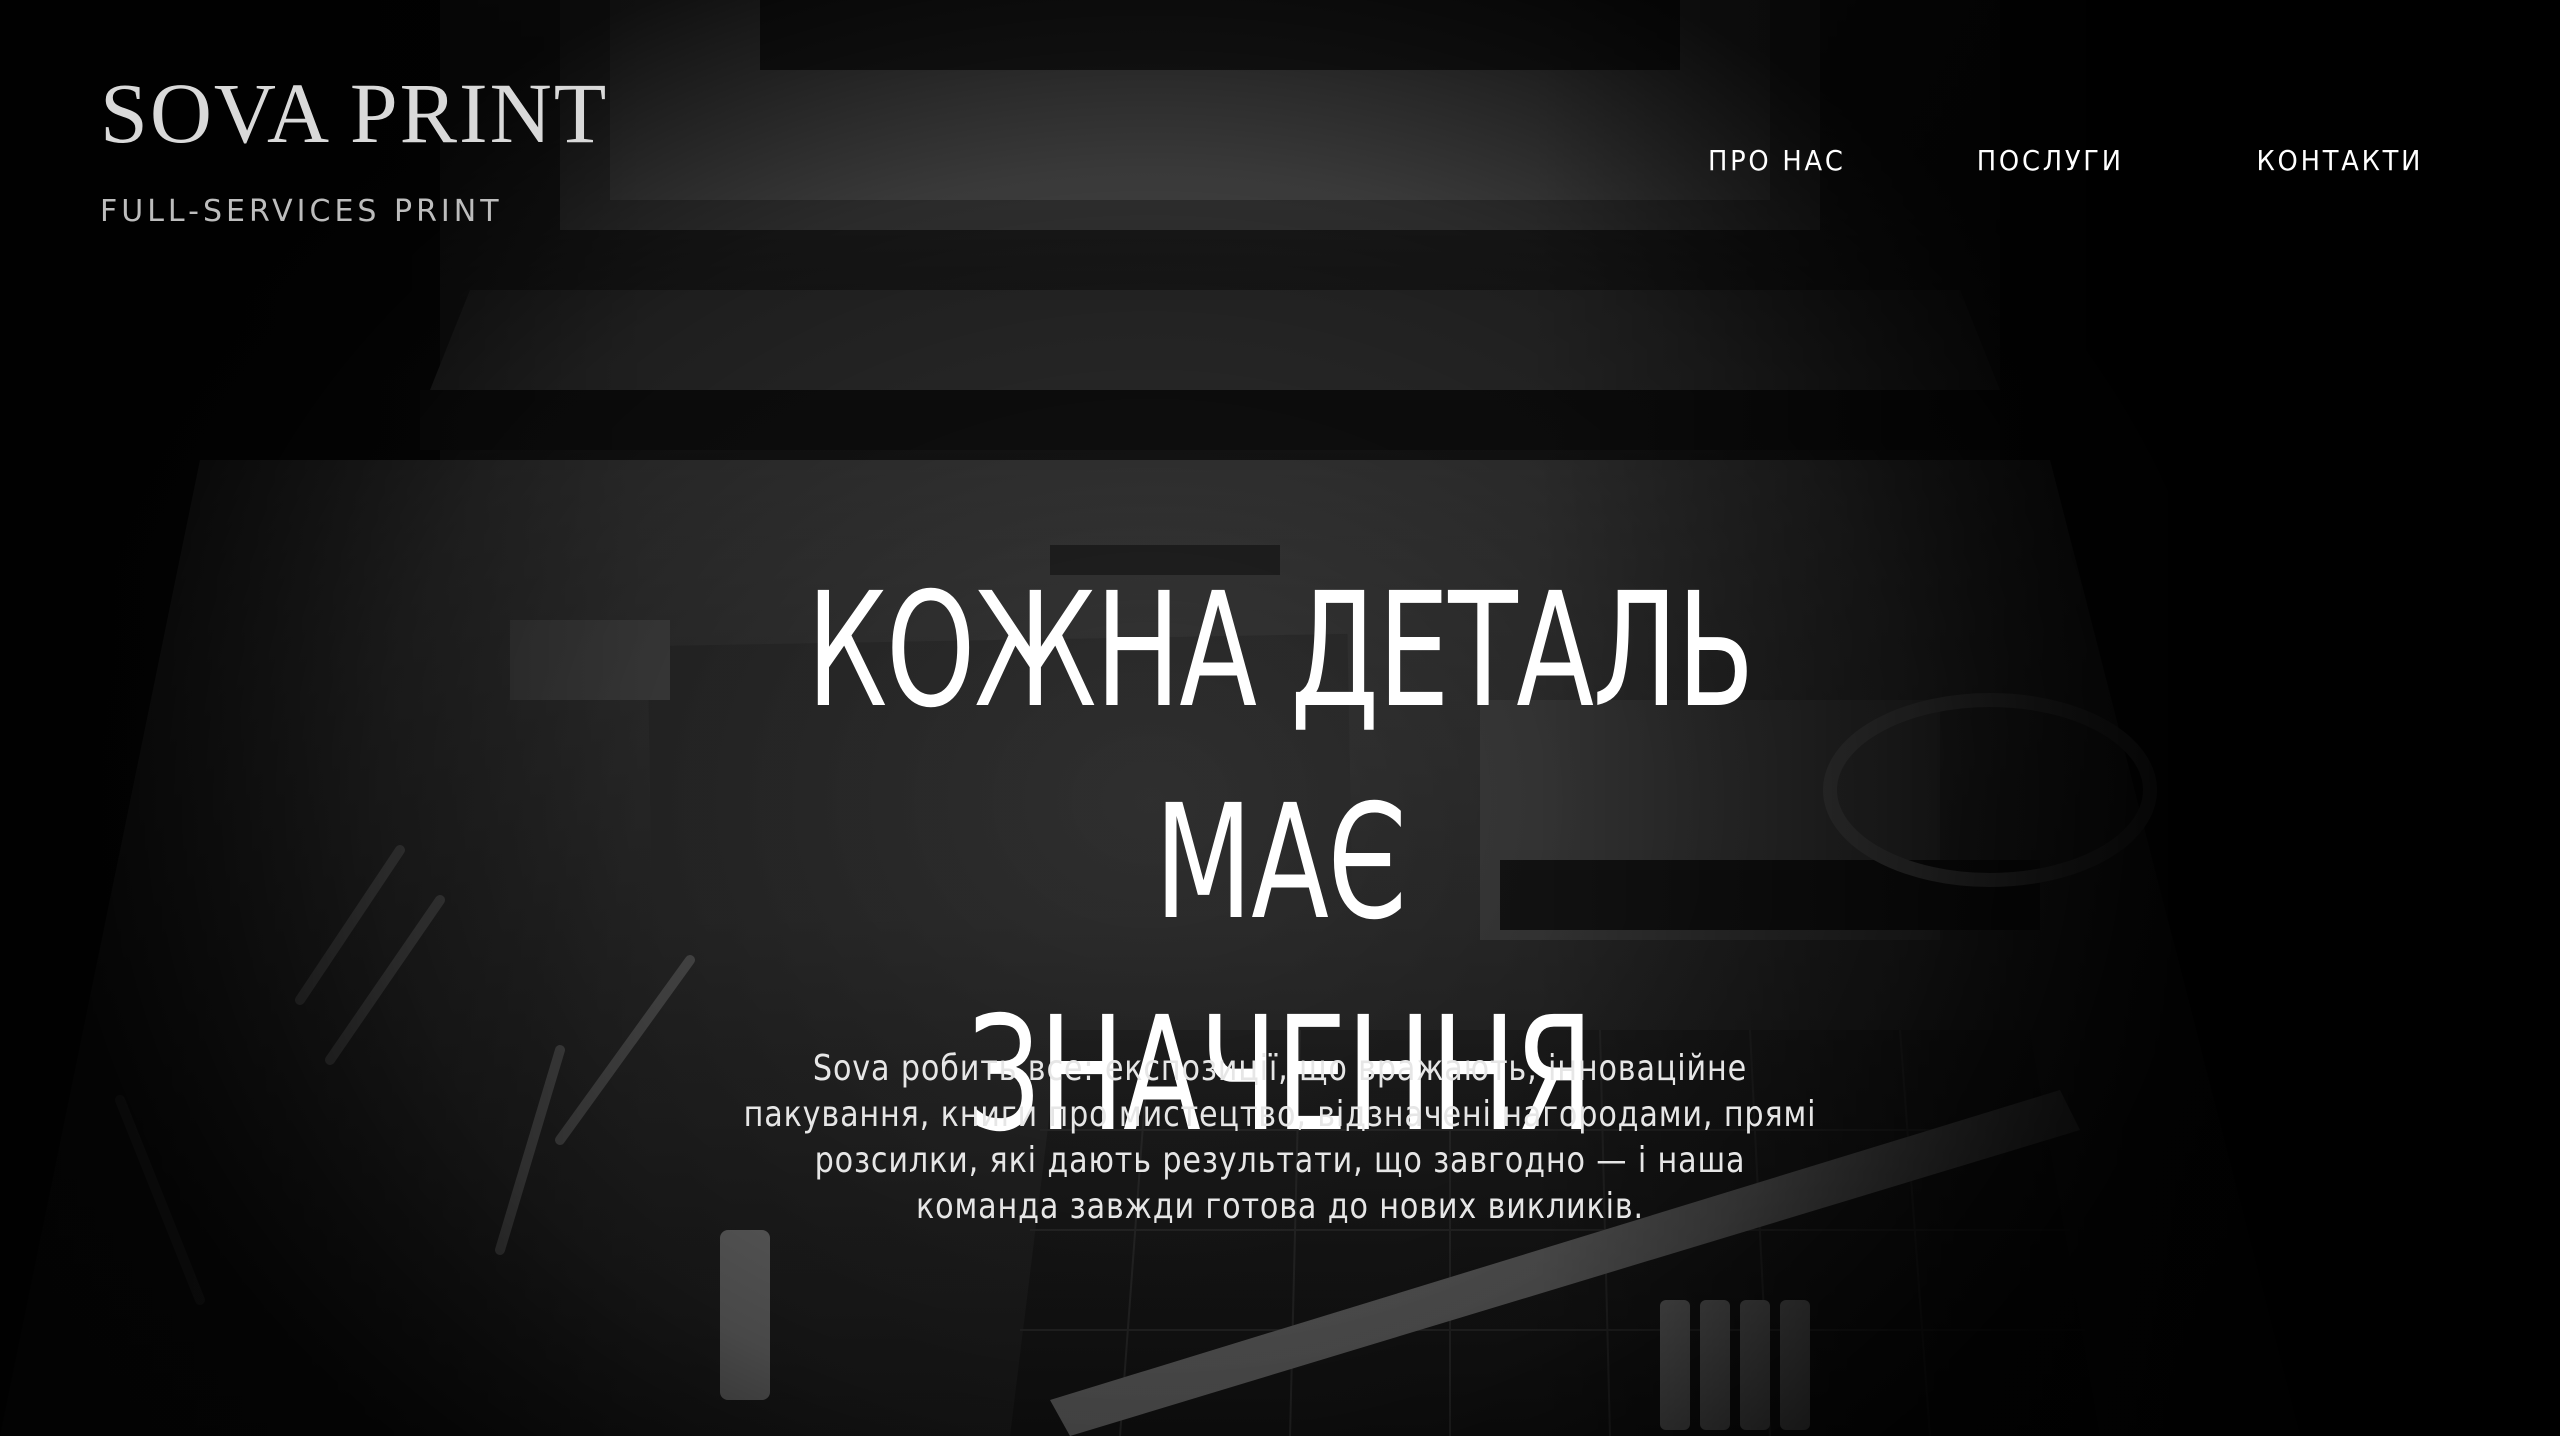 This screenshot has height=1436, width=2560. I want to click on brand-logo: SOVA PRINT FULL-SERVICES PRINT, so click(380, 149).